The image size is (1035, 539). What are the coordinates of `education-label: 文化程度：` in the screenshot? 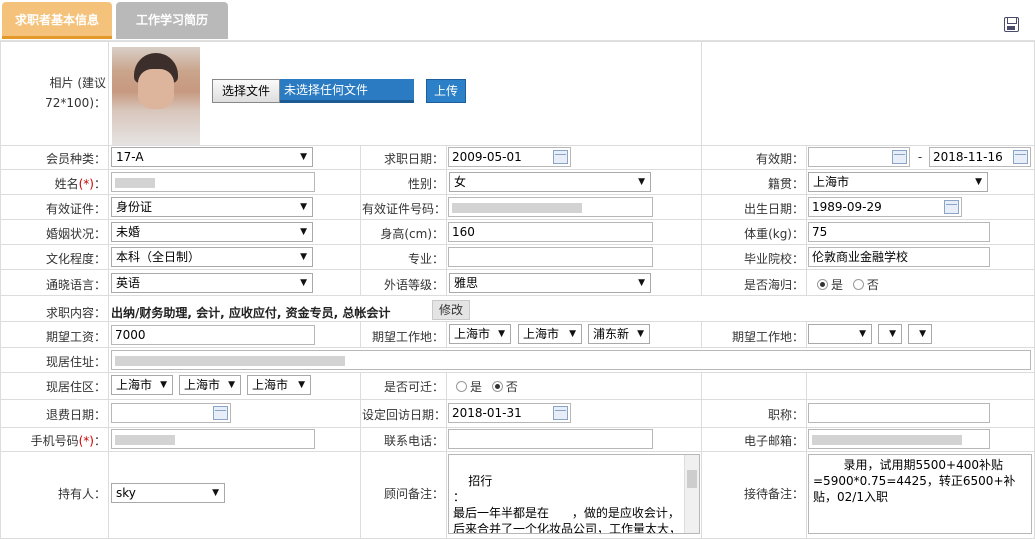 It's located at (75, 259).